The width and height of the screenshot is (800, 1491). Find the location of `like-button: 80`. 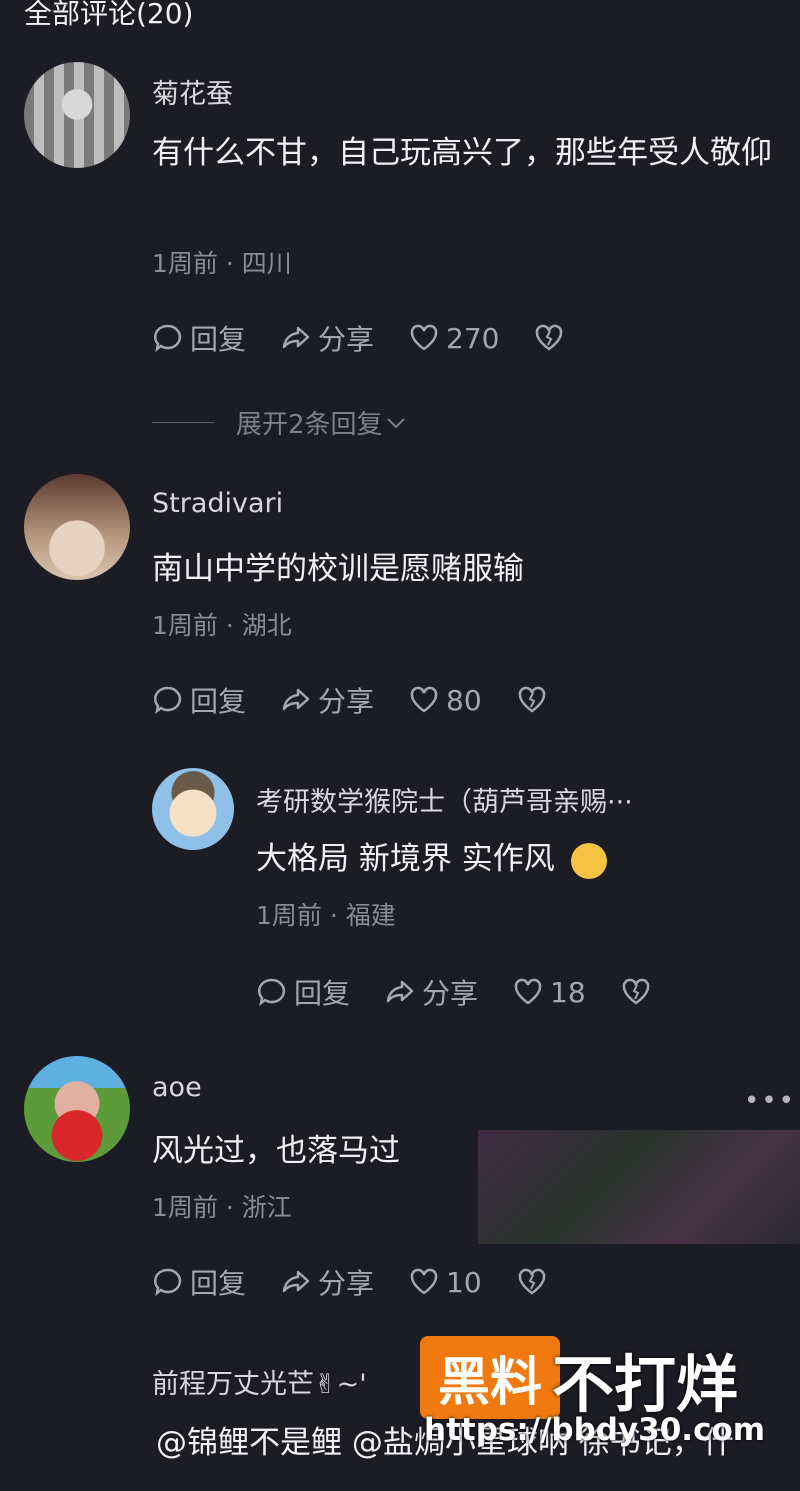

like-button: 80 is located at coordinates (445, 700).